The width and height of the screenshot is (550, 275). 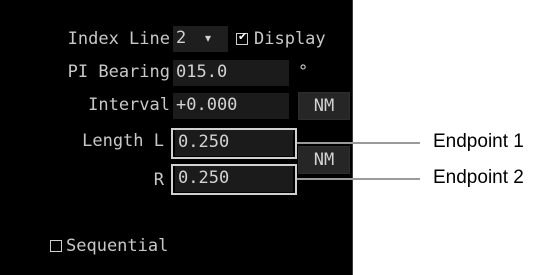 What do you see at coordinates (158, 180) in the screenshot?
I see `length-r-label: R` at bounding box center [158, 180].